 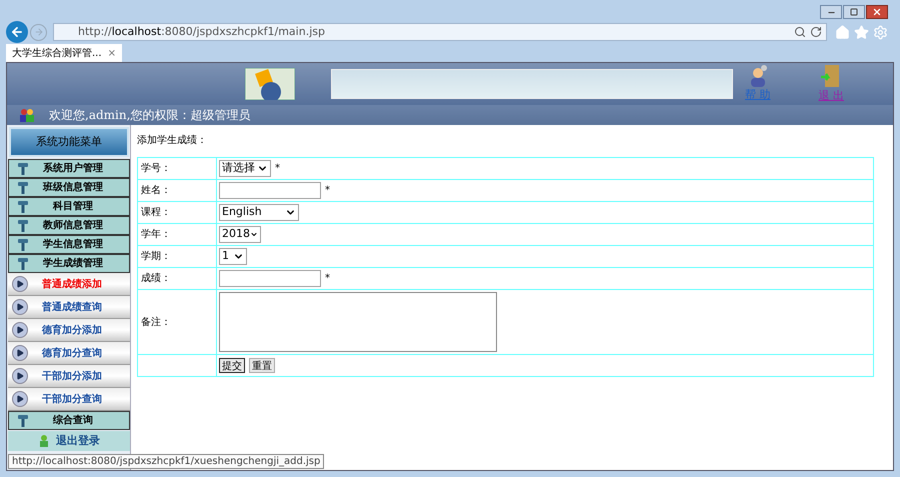 I want to click on field-label: 学号：, so click(x=156, y=169).